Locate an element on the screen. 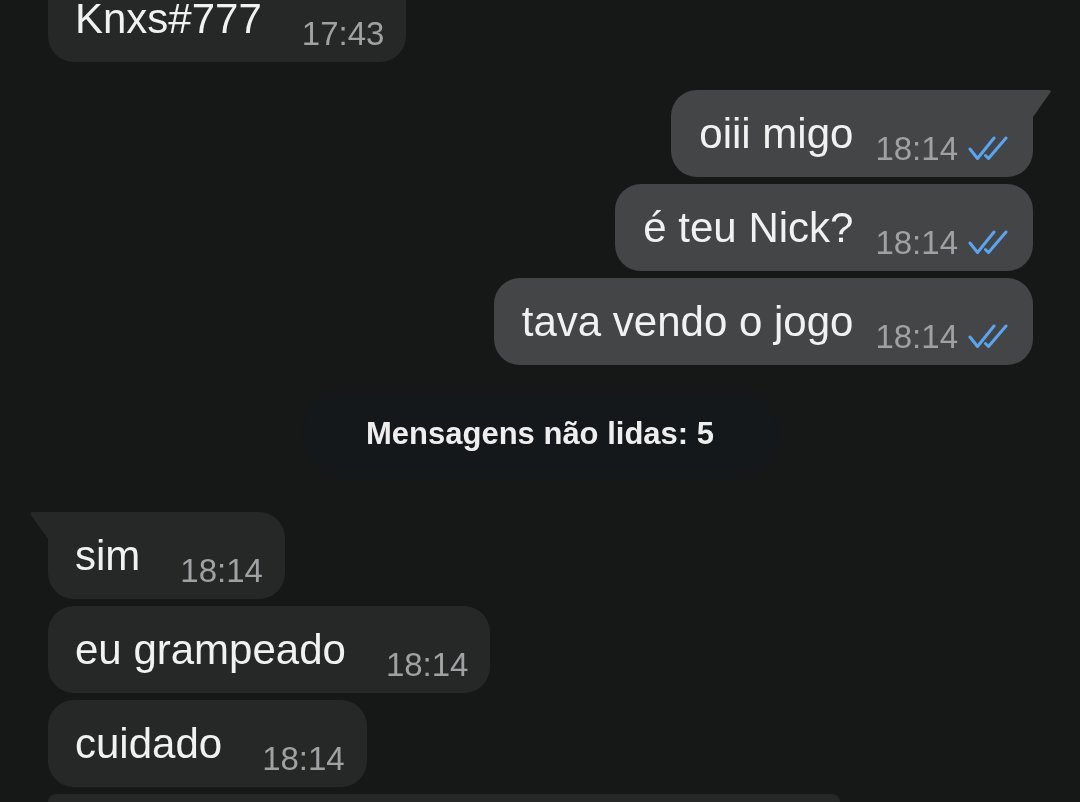 The height and width of the screenshot is (802, 1080). message-text: sim is located at coordinates (108, 556).